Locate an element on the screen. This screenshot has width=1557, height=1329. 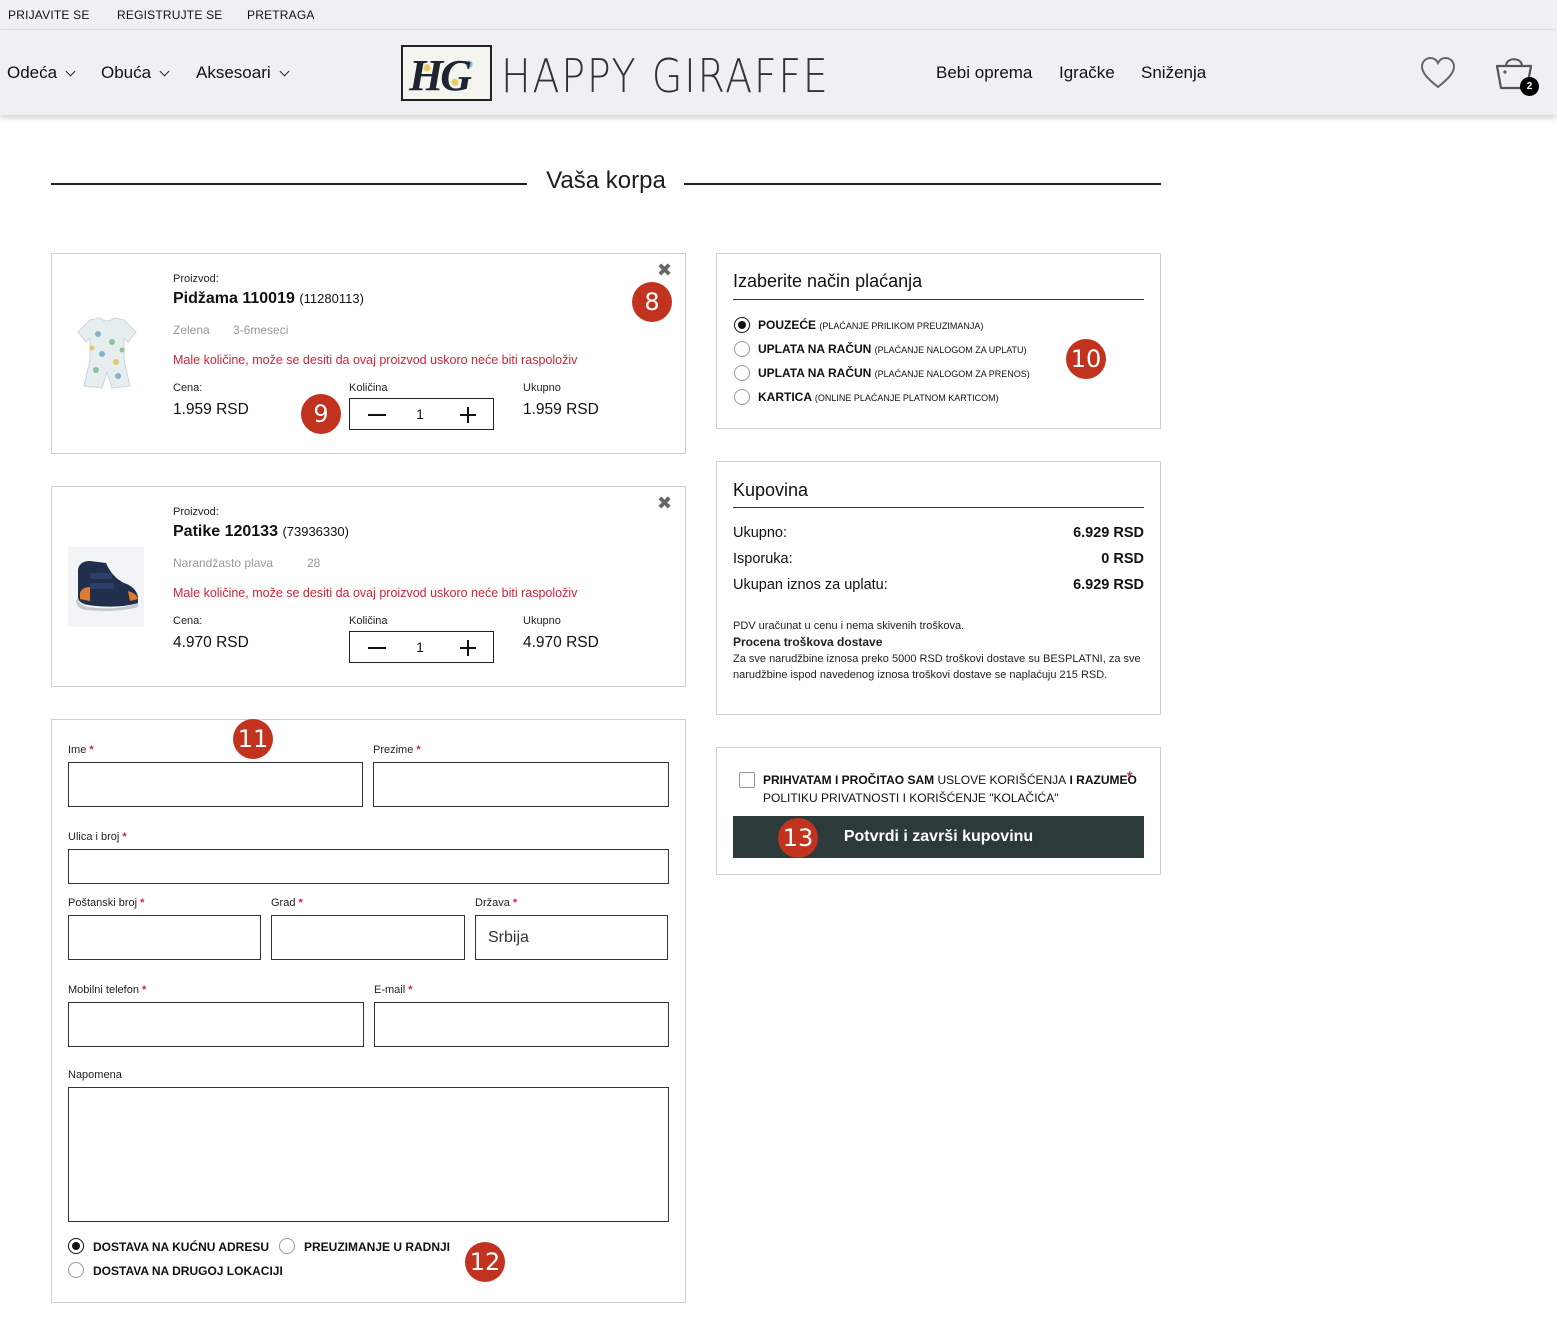
logo-mark: HG is located at coordinates (446, 73).